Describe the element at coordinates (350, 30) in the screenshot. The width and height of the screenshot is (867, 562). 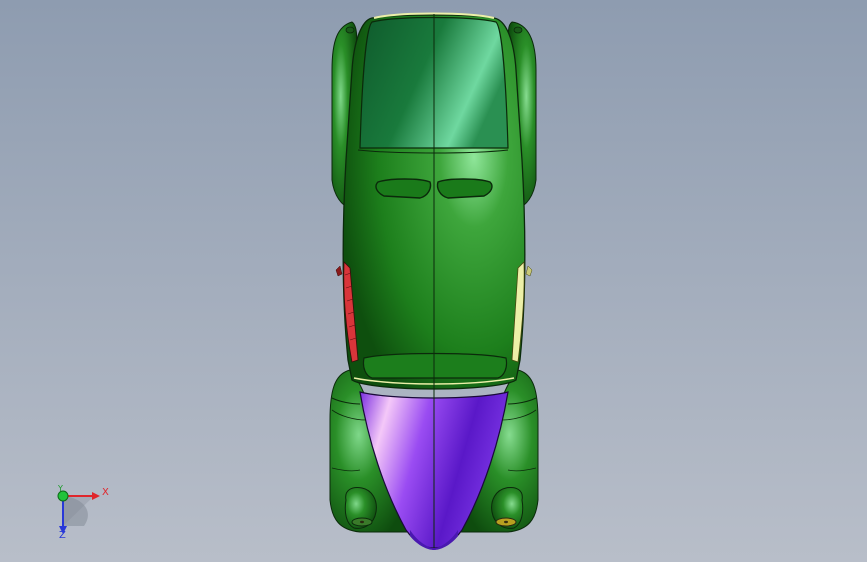
I see `left-taillight` at that location.